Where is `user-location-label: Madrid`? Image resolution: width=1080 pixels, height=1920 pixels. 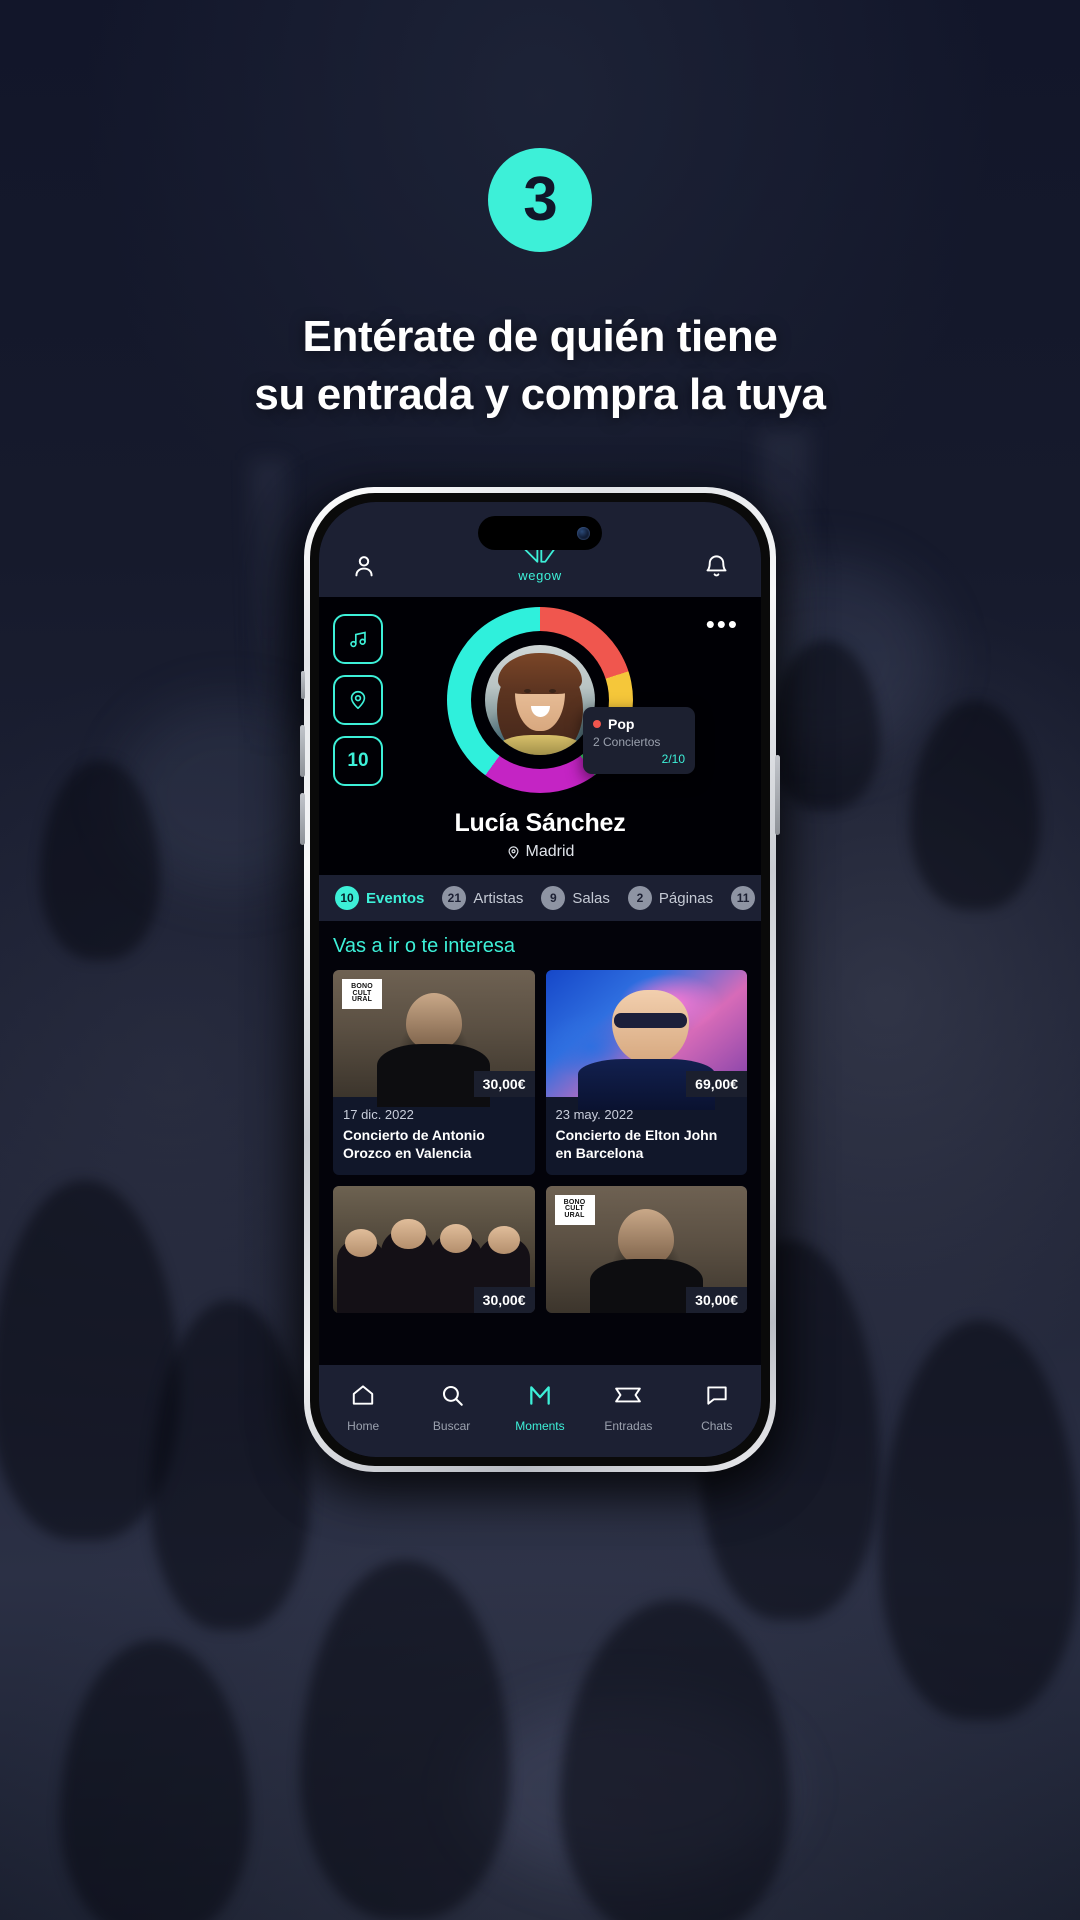 user-location-label: Madrid is located at coordinates (550, 851).